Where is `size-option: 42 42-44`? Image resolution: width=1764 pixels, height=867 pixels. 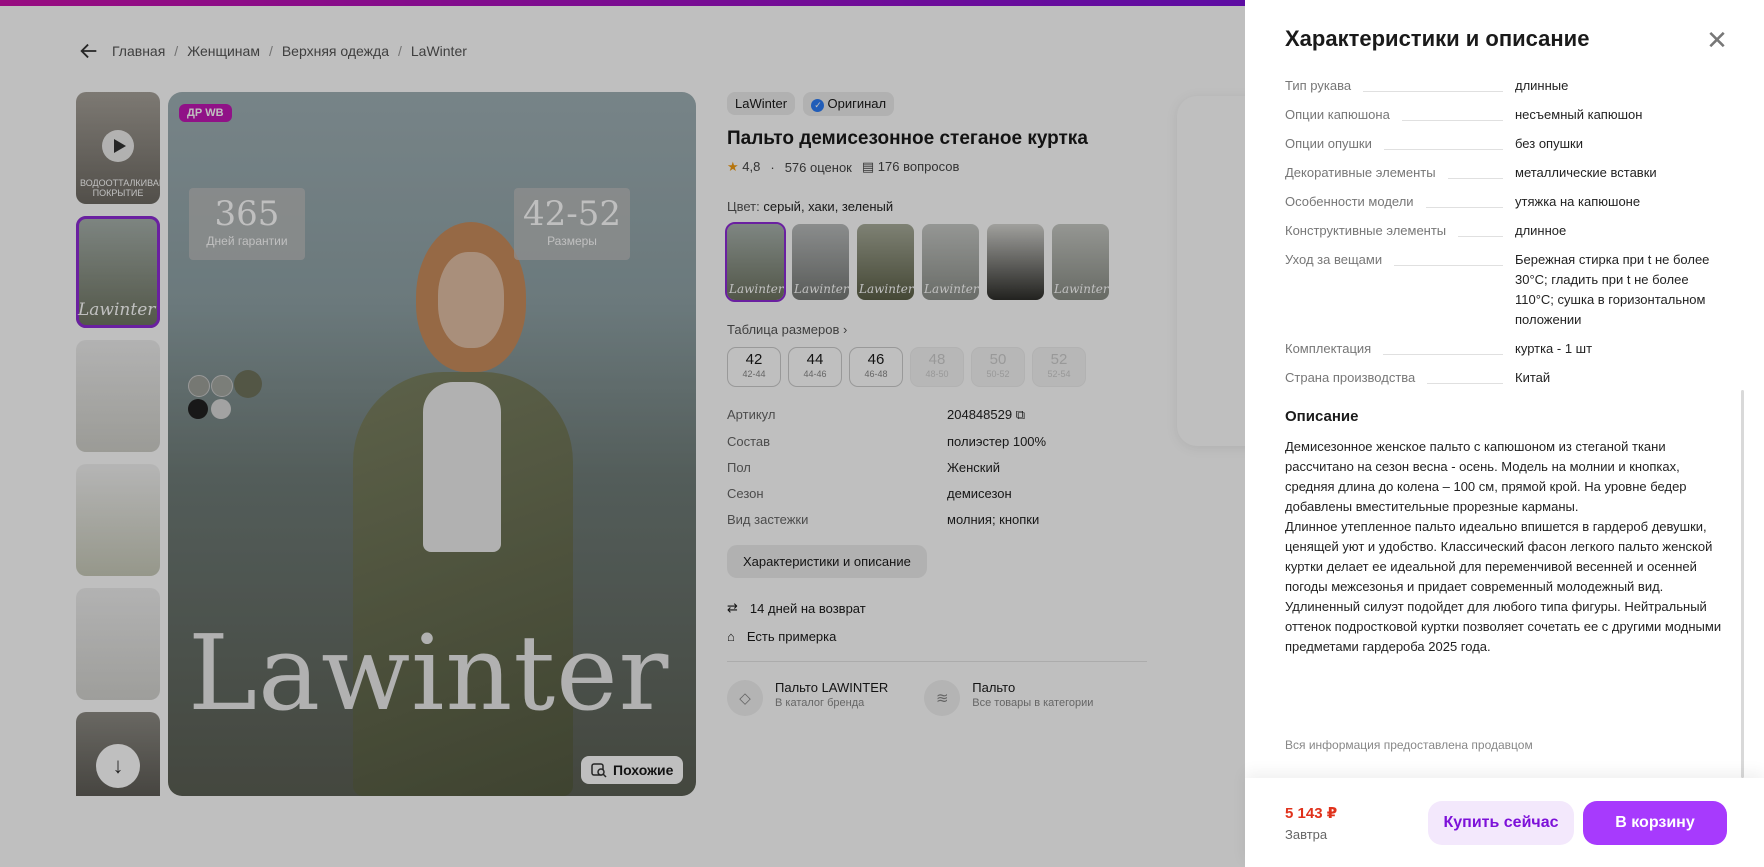
size-option: 42 42-44 is located at coordinates (754, 367).